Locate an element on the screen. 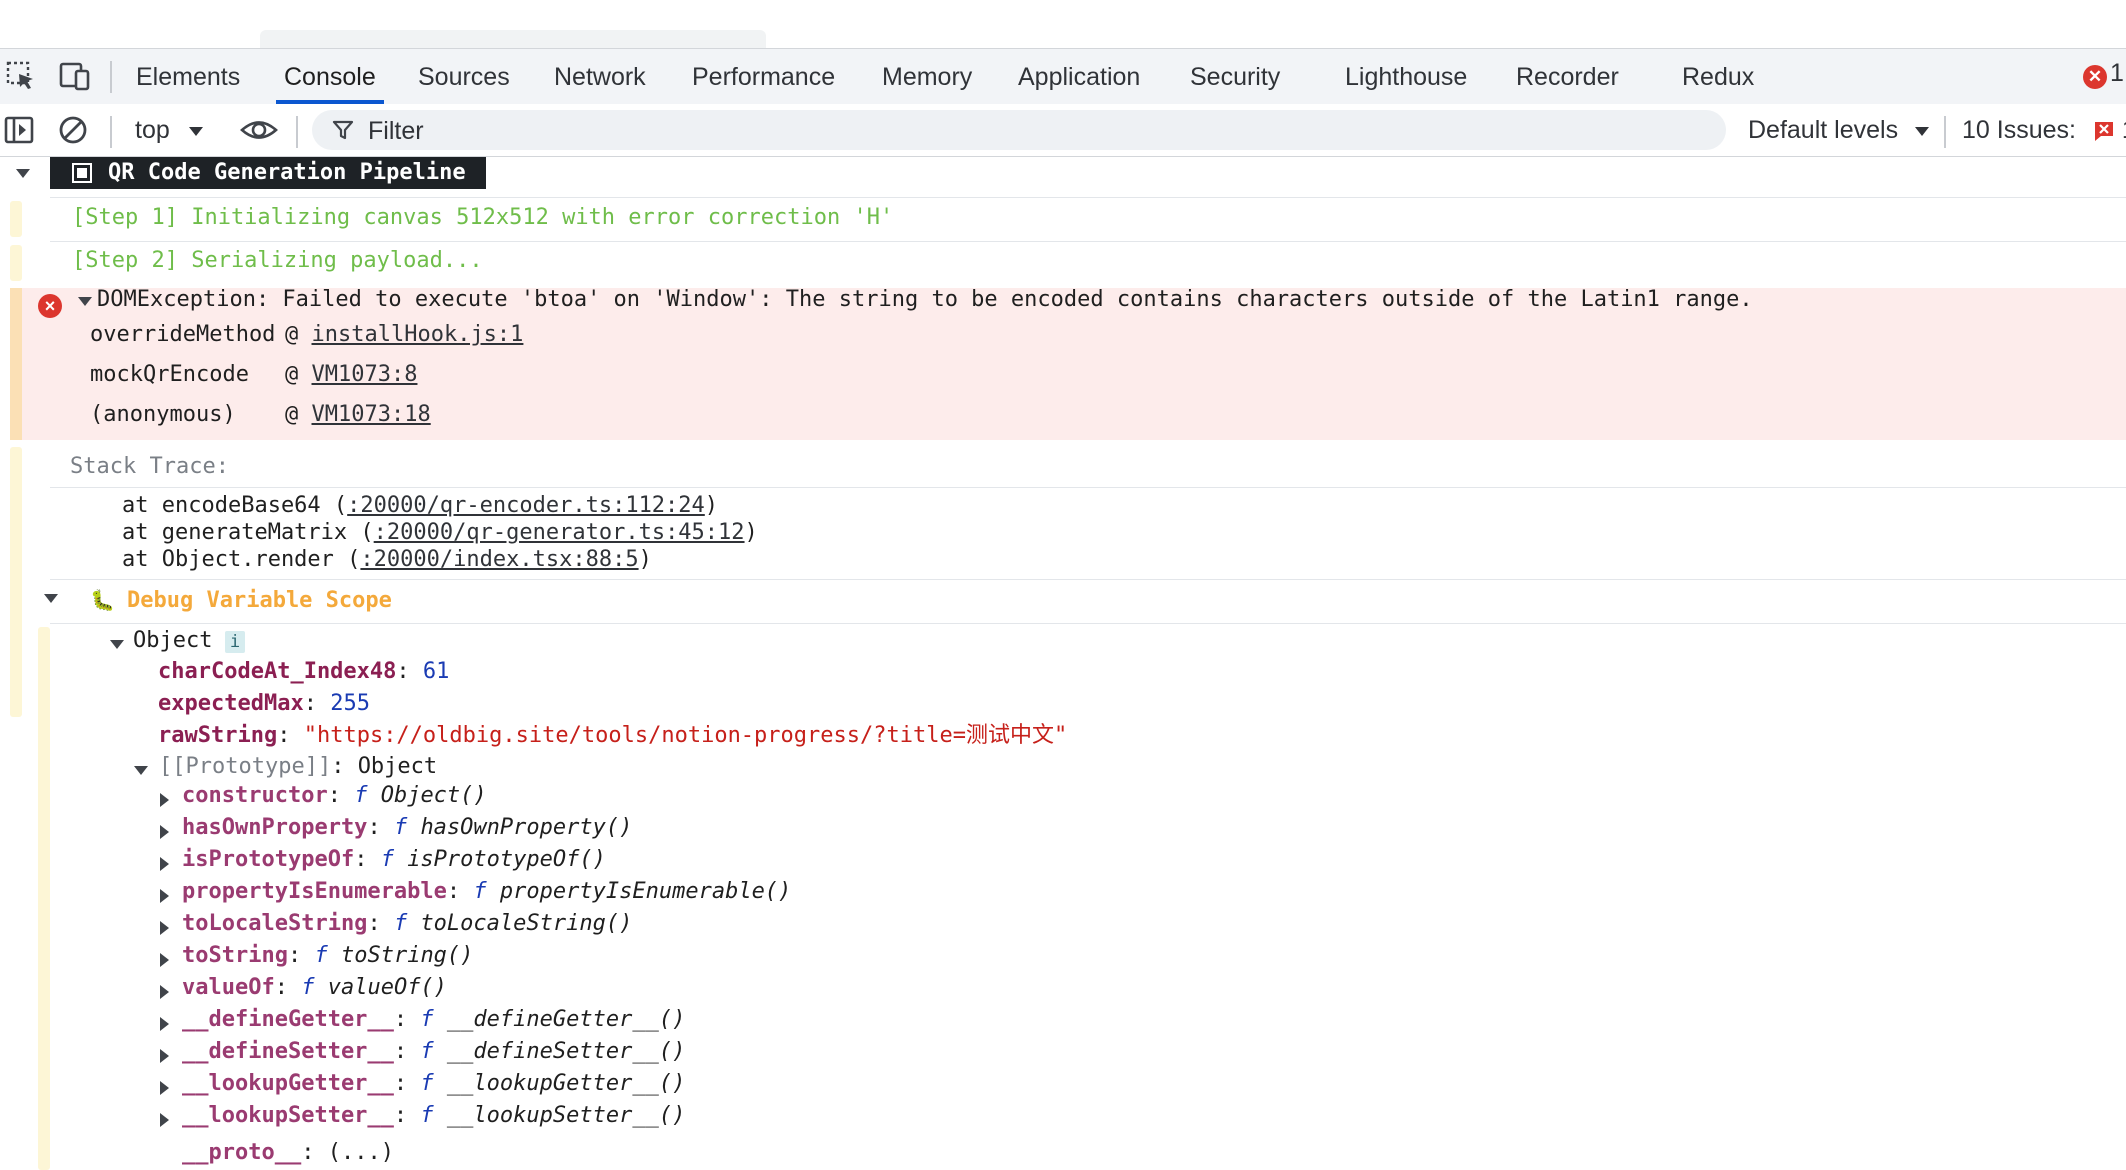 This screenshot has width=2126, height=1170. frame-source-link: installHook.js:1 is located at coordinates (418, 334).